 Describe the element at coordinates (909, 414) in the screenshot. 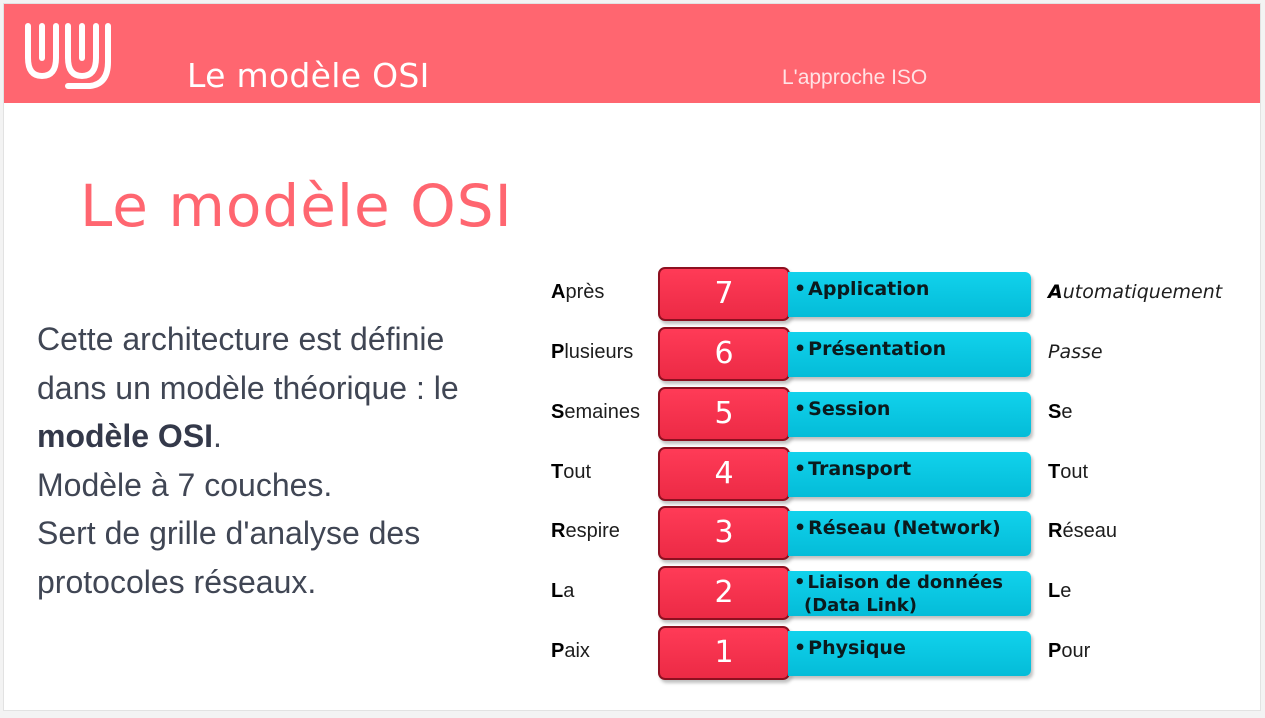

I see `layer-name-box: • Session` at that location.